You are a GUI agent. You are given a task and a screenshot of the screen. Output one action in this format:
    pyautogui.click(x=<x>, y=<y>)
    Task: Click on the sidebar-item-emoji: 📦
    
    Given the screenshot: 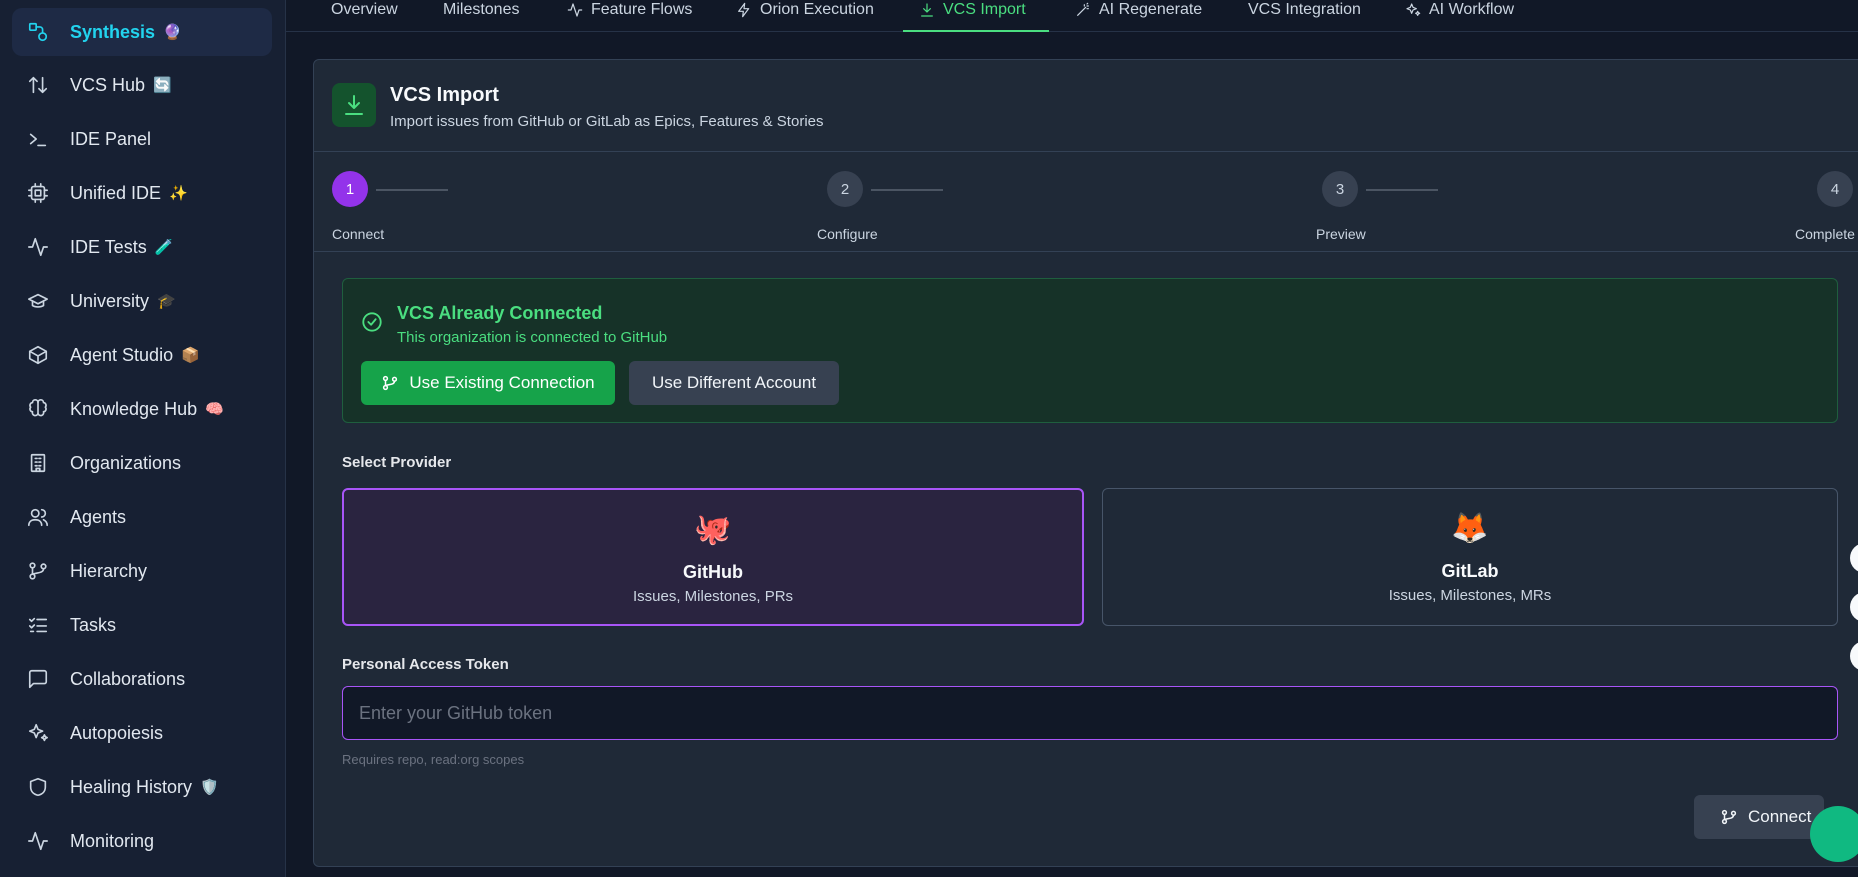 What is the action you would take?
    pyautogui.click(x=190, y=355)
    